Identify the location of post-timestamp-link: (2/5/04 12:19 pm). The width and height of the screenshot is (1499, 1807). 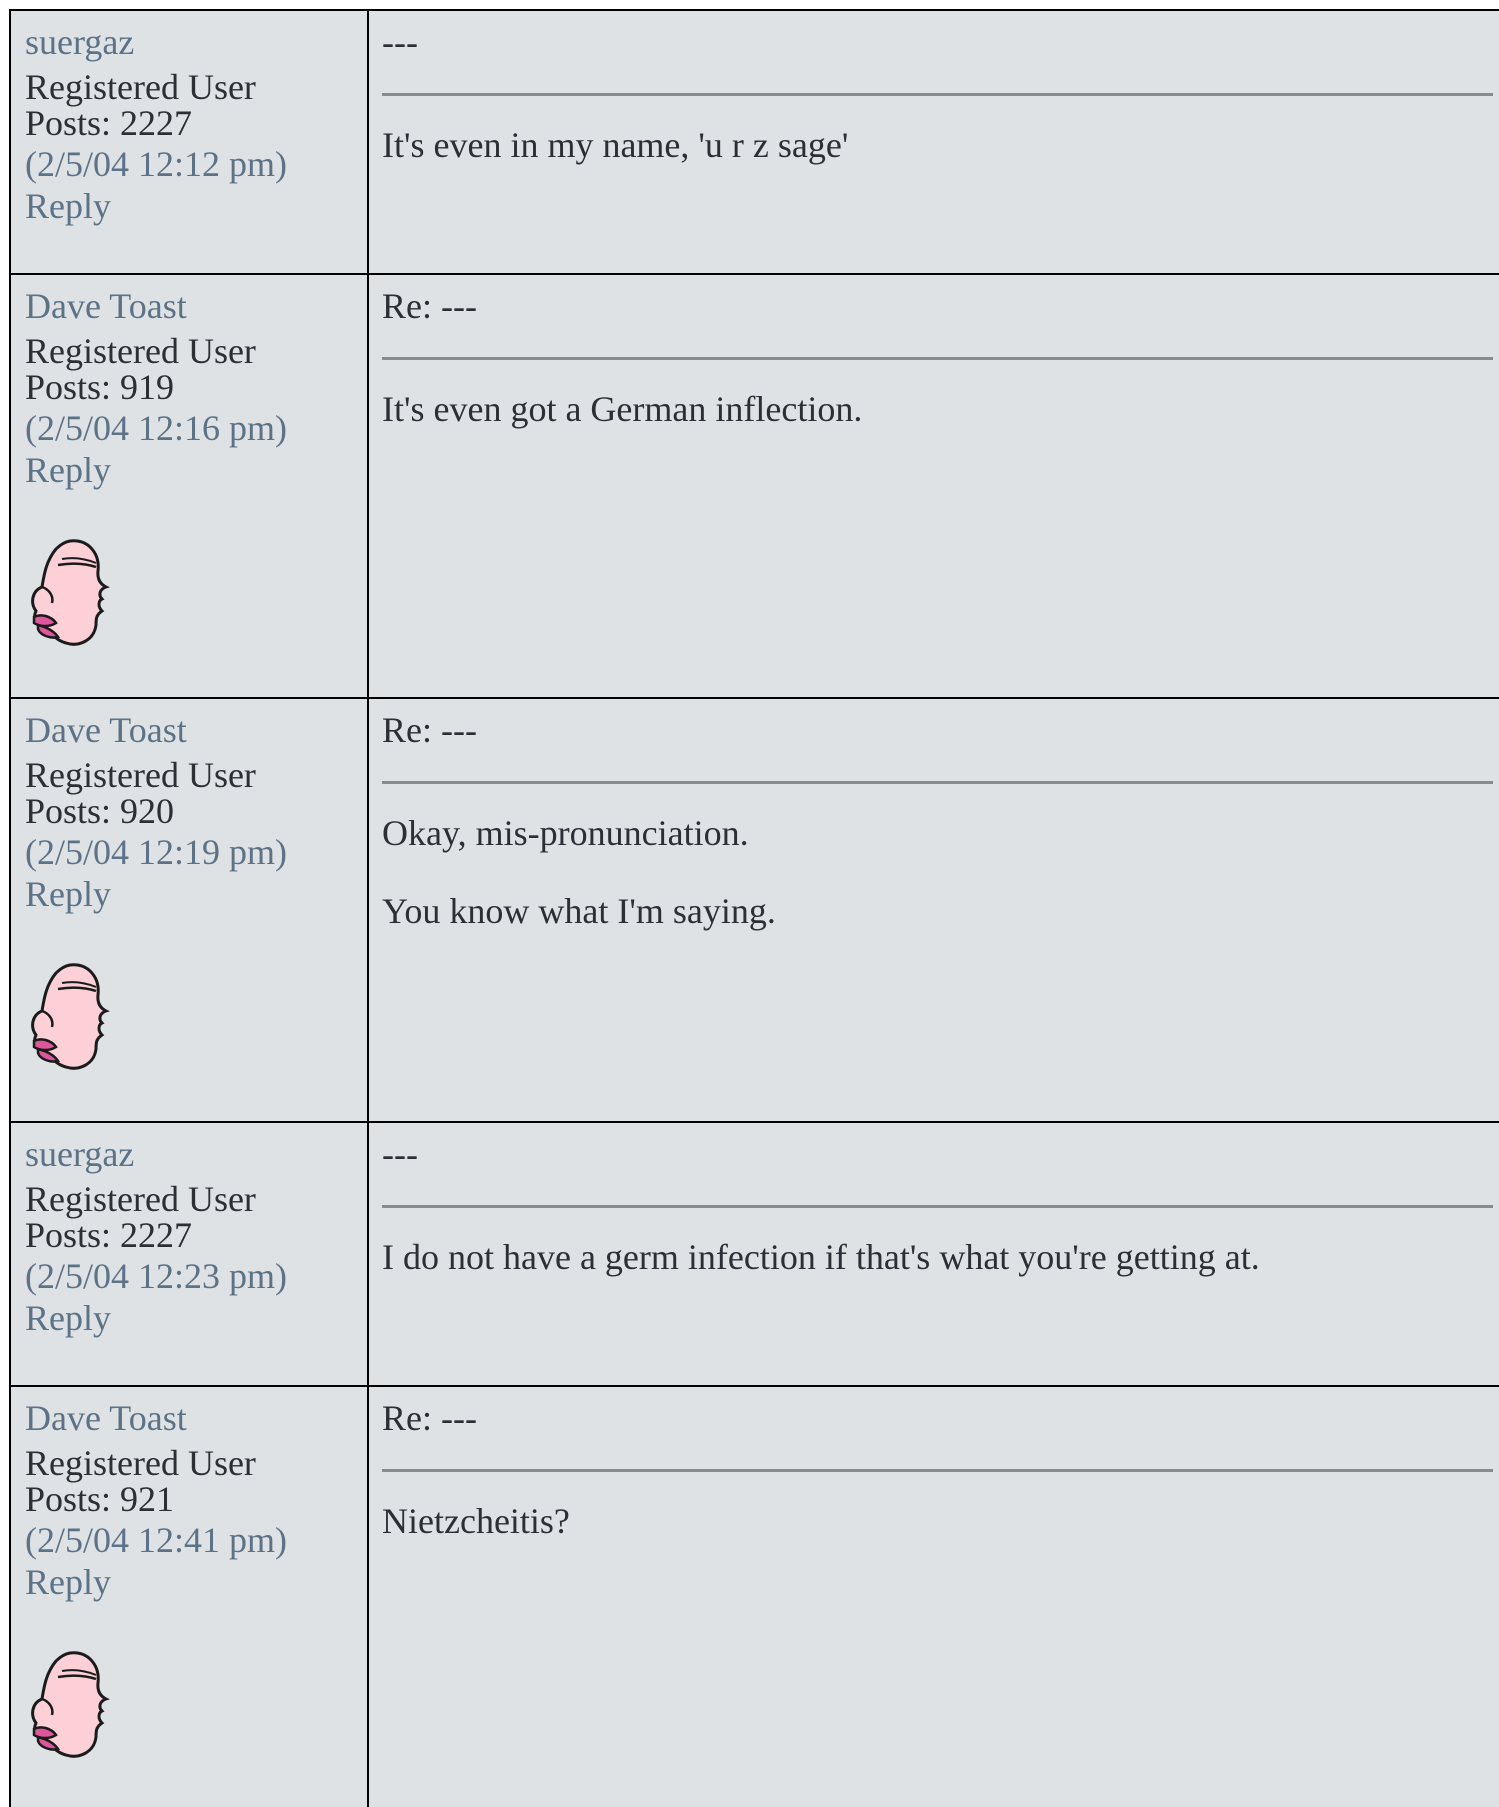
(189, 852).